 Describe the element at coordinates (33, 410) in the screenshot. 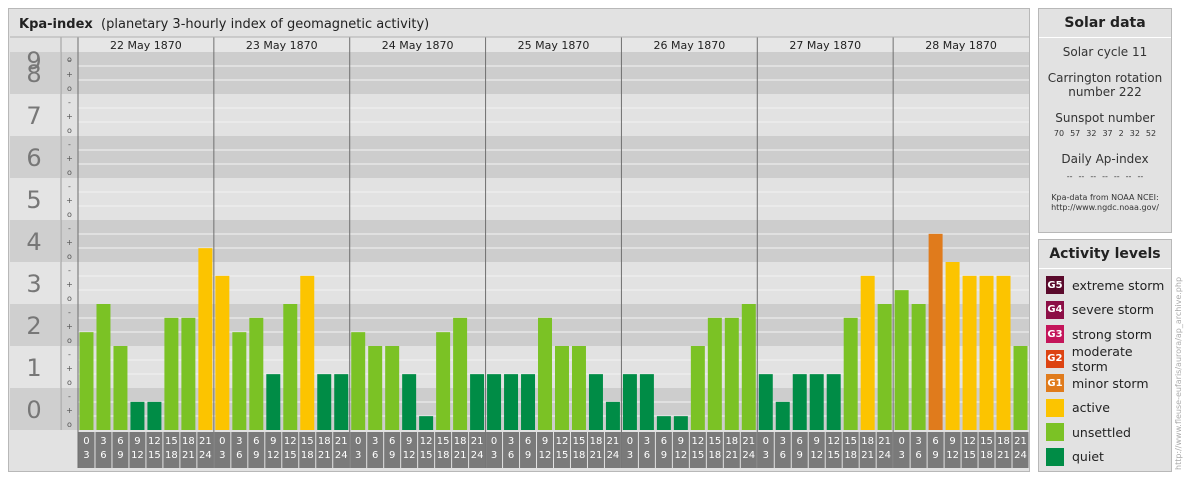

I see `y-tick-label: 0` at that location.